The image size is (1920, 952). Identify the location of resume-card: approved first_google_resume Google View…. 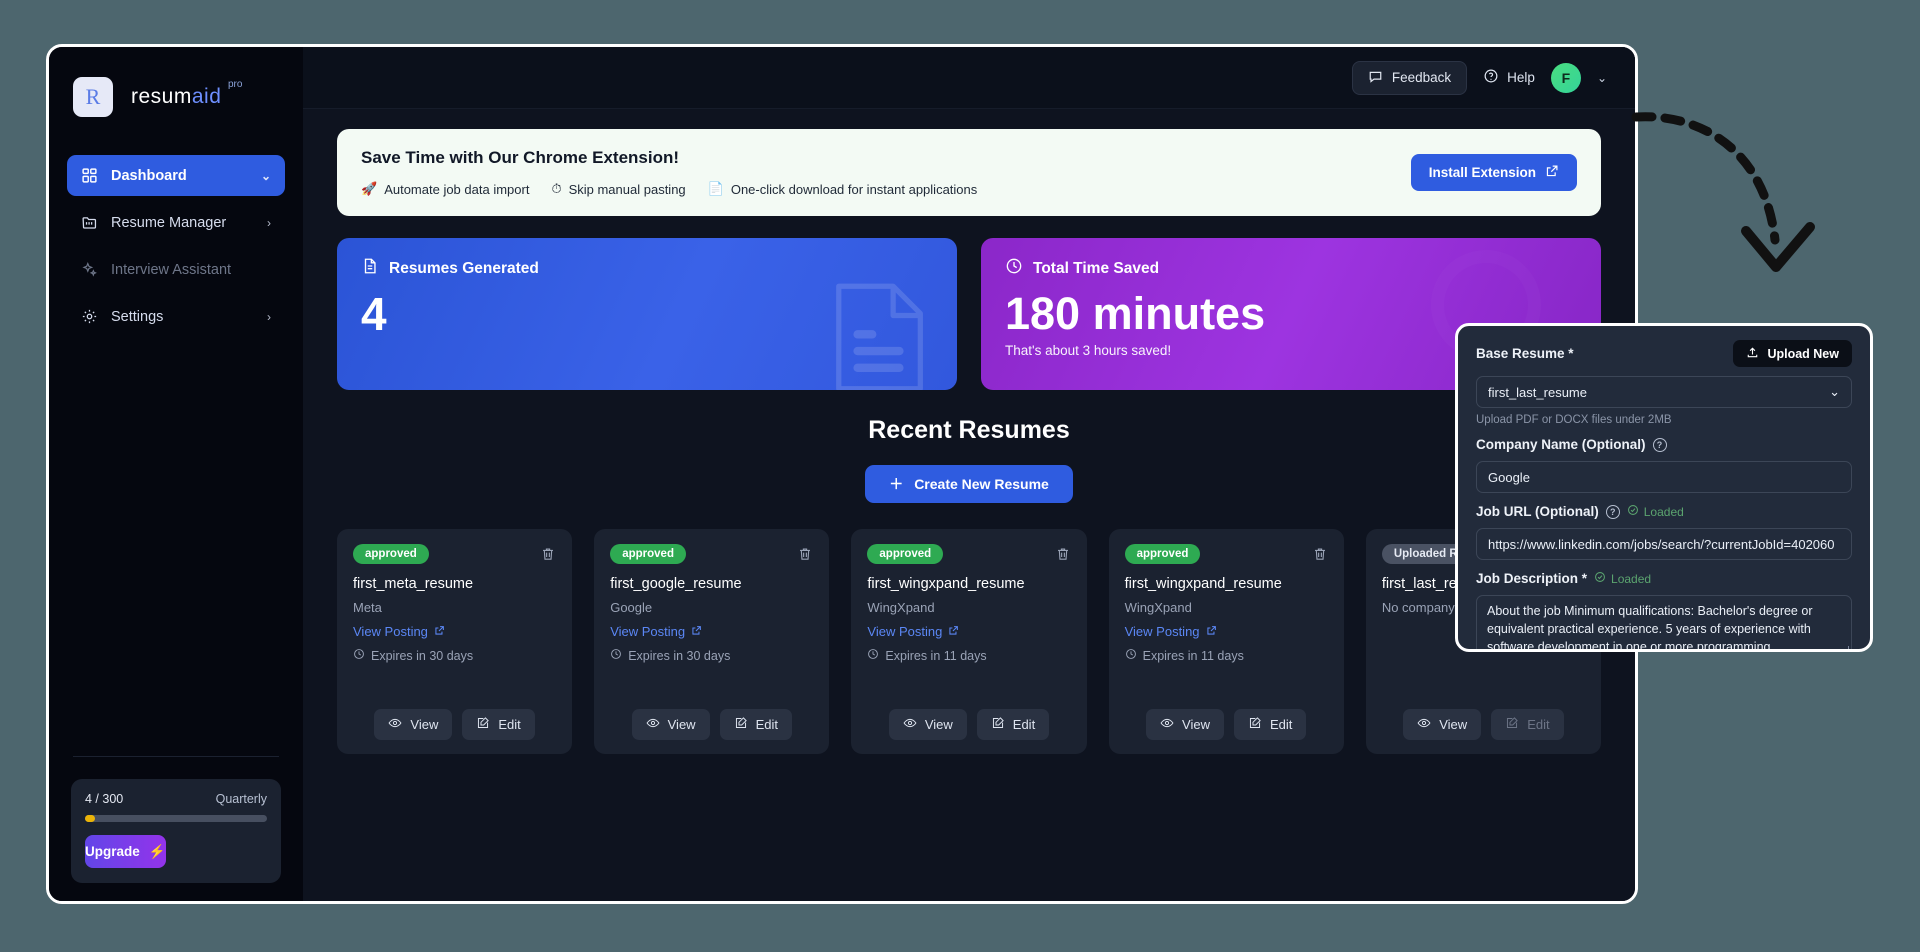
(712, 641).